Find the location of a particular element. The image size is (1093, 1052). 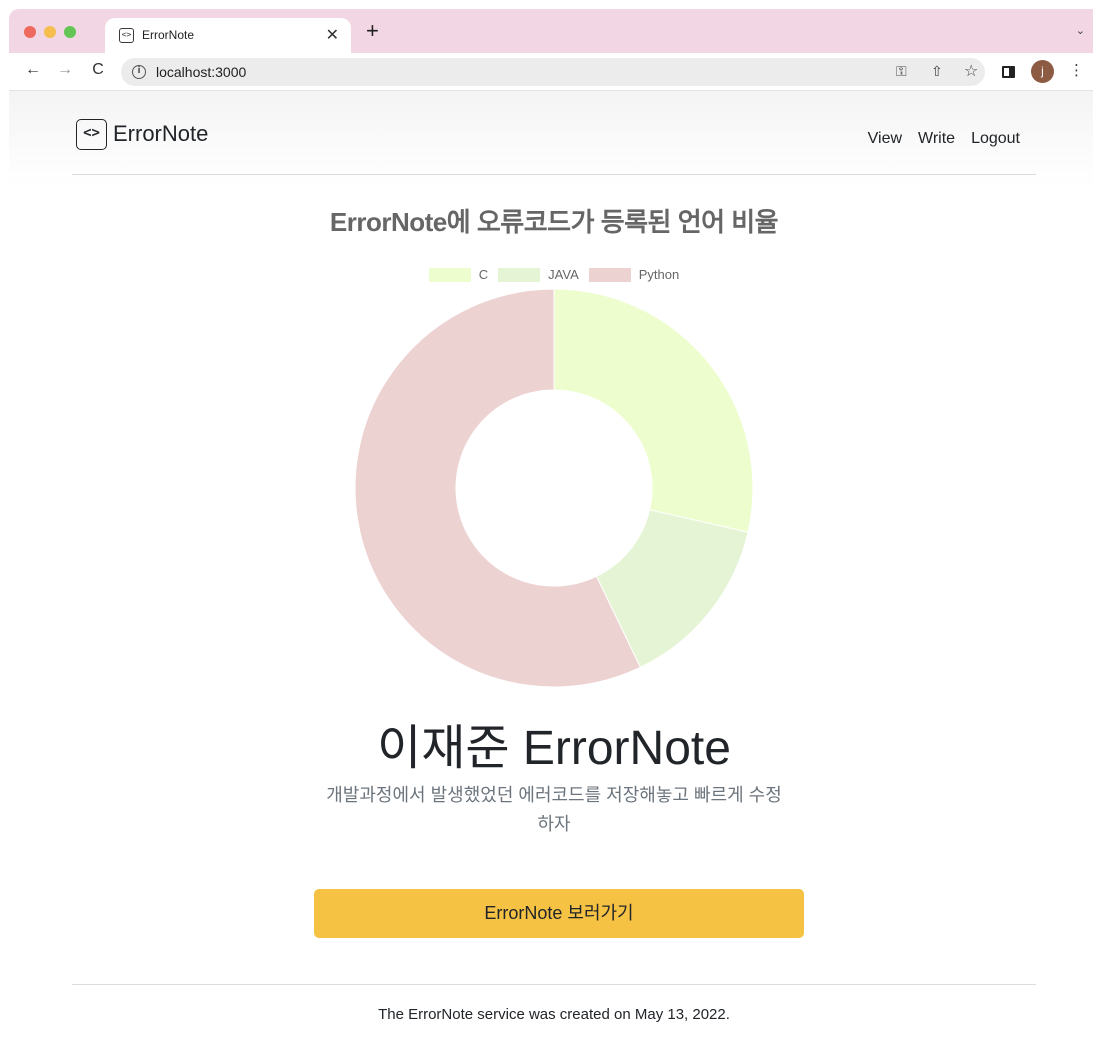

brand-name: ErrorNote is located at coordinates (161, 133).